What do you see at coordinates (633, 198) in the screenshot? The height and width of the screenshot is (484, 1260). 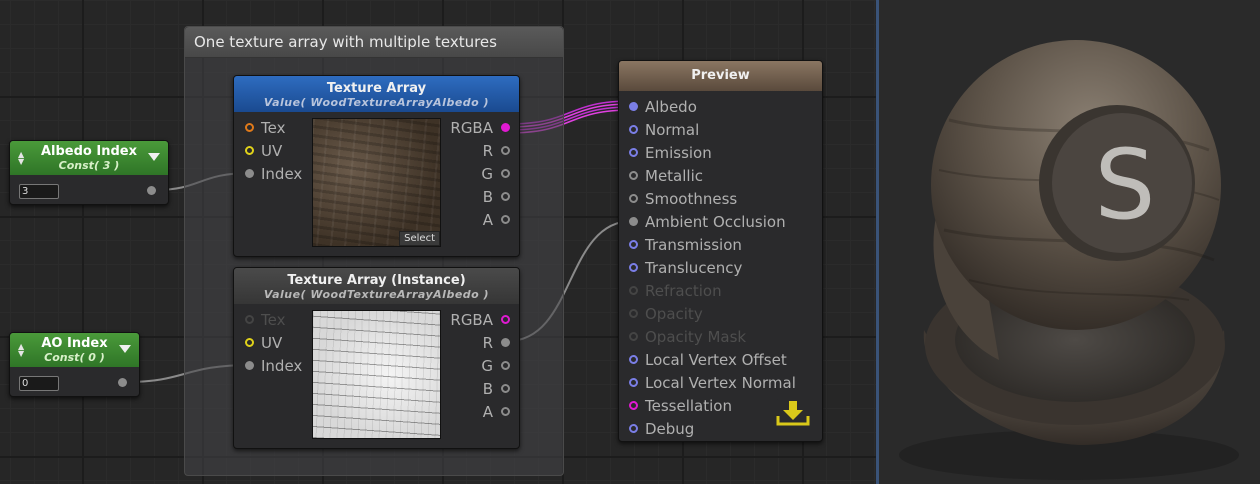 I see `input-pin-smoothness` at bounding box center [633, 198].